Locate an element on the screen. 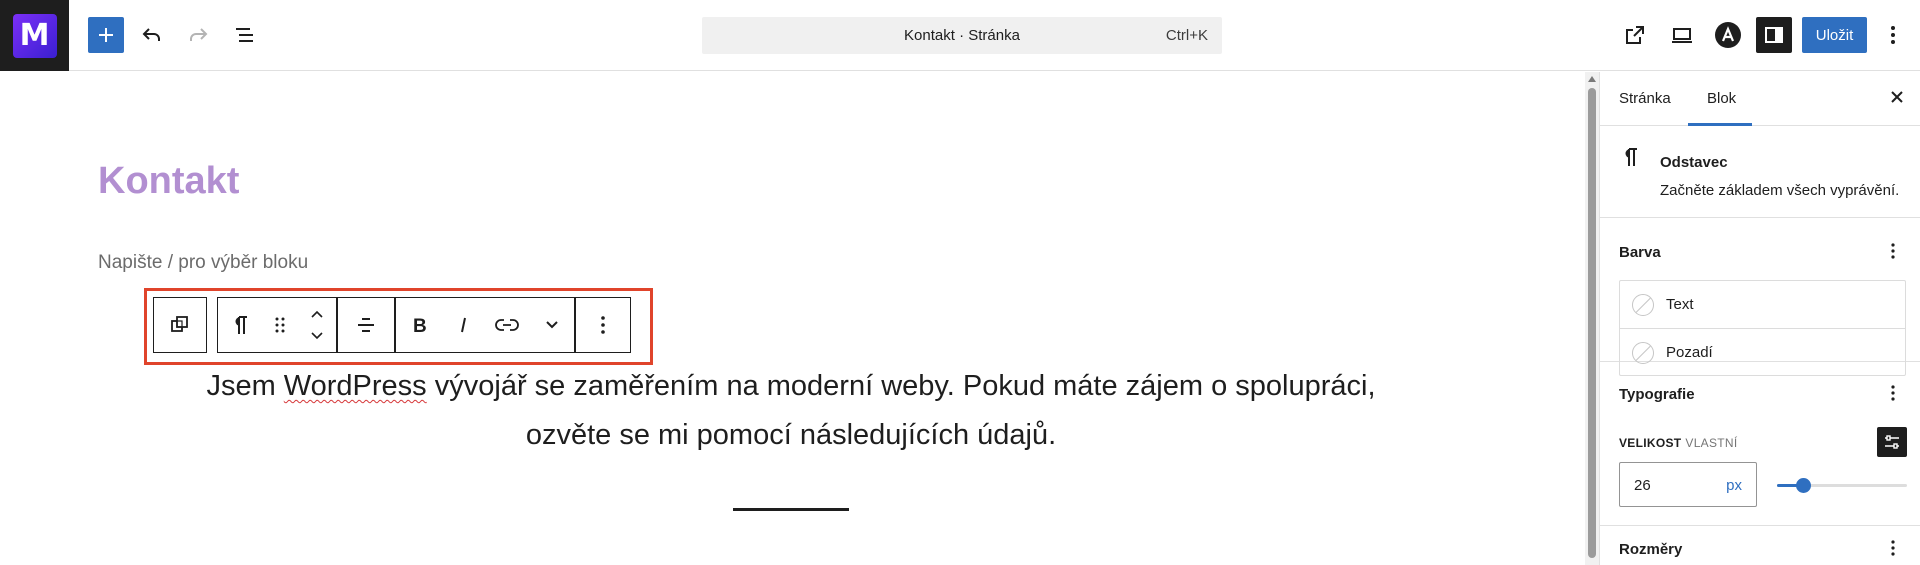 The height and width of the screenshot is (565, 1920). align-center-icon is located at coordinates (366, 325).